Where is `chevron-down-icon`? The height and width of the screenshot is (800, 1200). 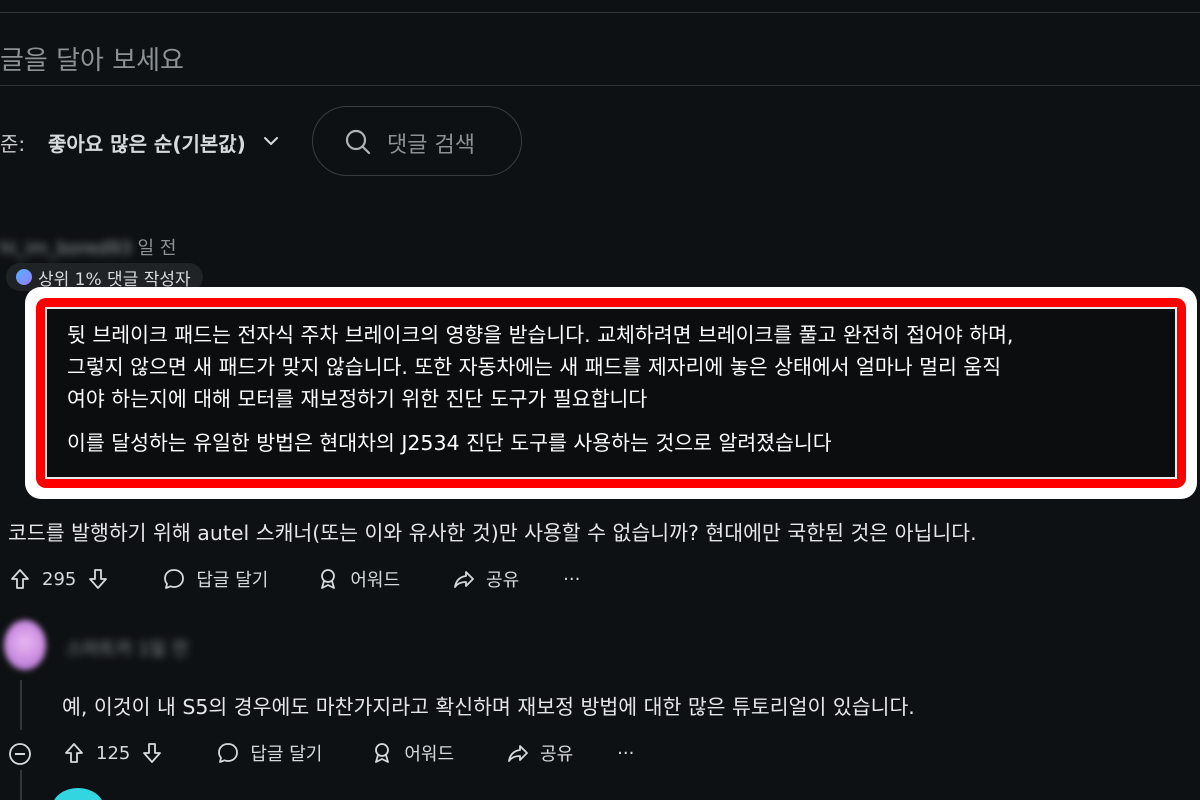 chevron-down-icon is located at coordinates (271, 141).